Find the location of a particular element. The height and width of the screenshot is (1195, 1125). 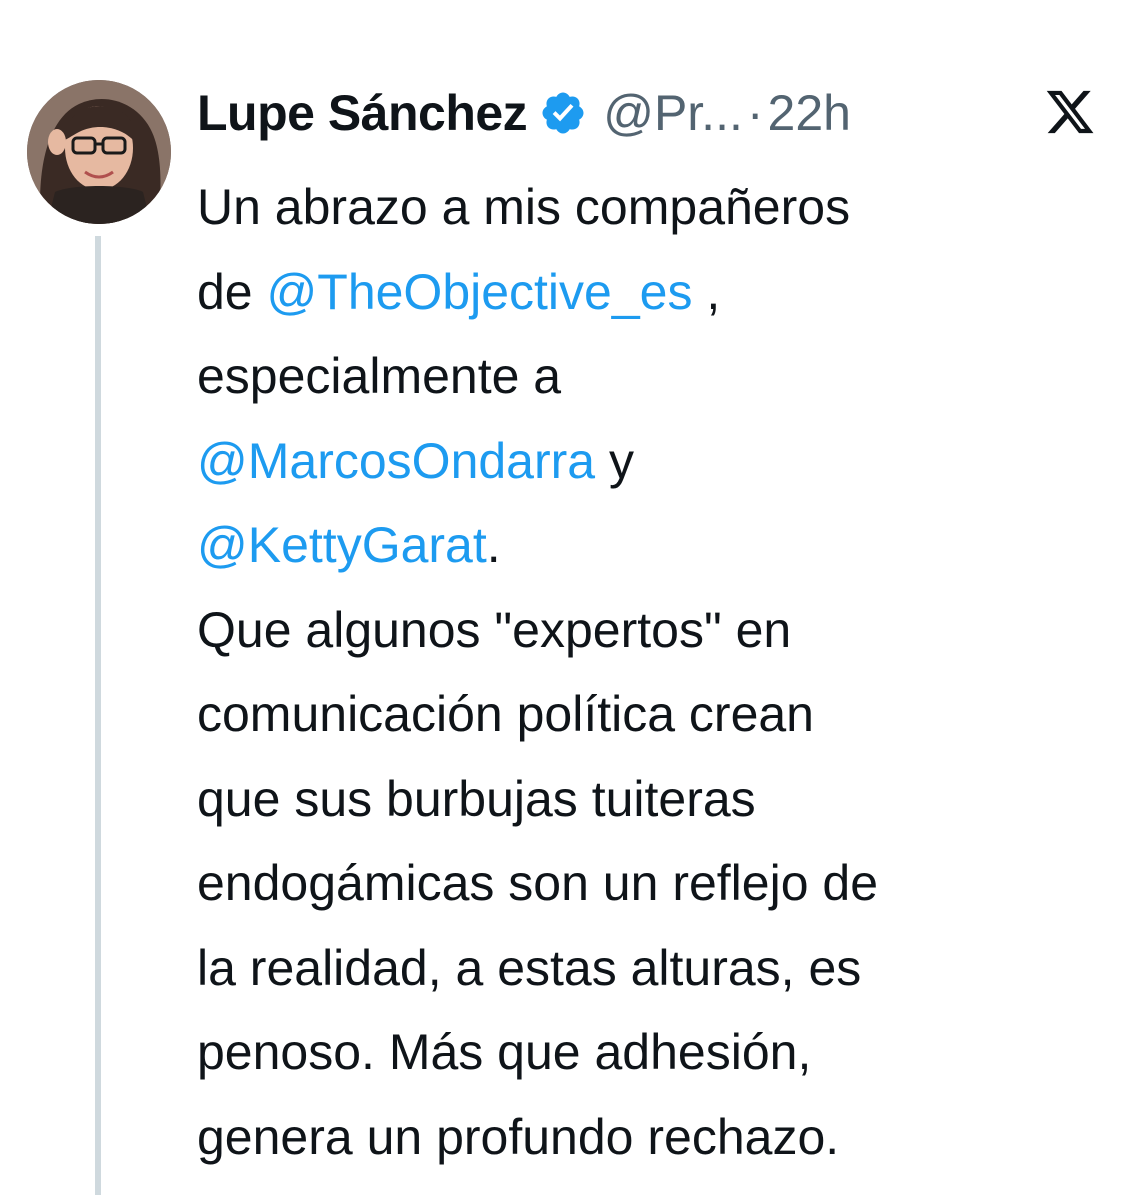

tweet-text-line: la realidad, a estas alturas, es is located at coordinates (647, 968).